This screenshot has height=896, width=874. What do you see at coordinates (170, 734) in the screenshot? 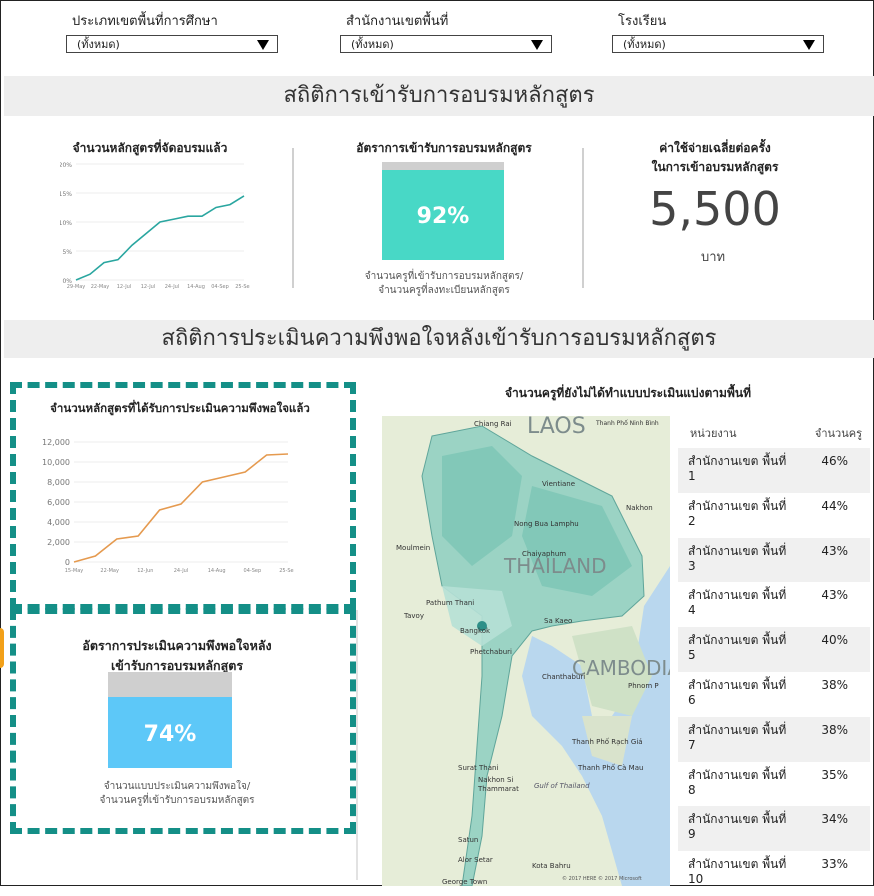
I see `satisfaction-rate-value: 74%` at bounding box center [170, 734].